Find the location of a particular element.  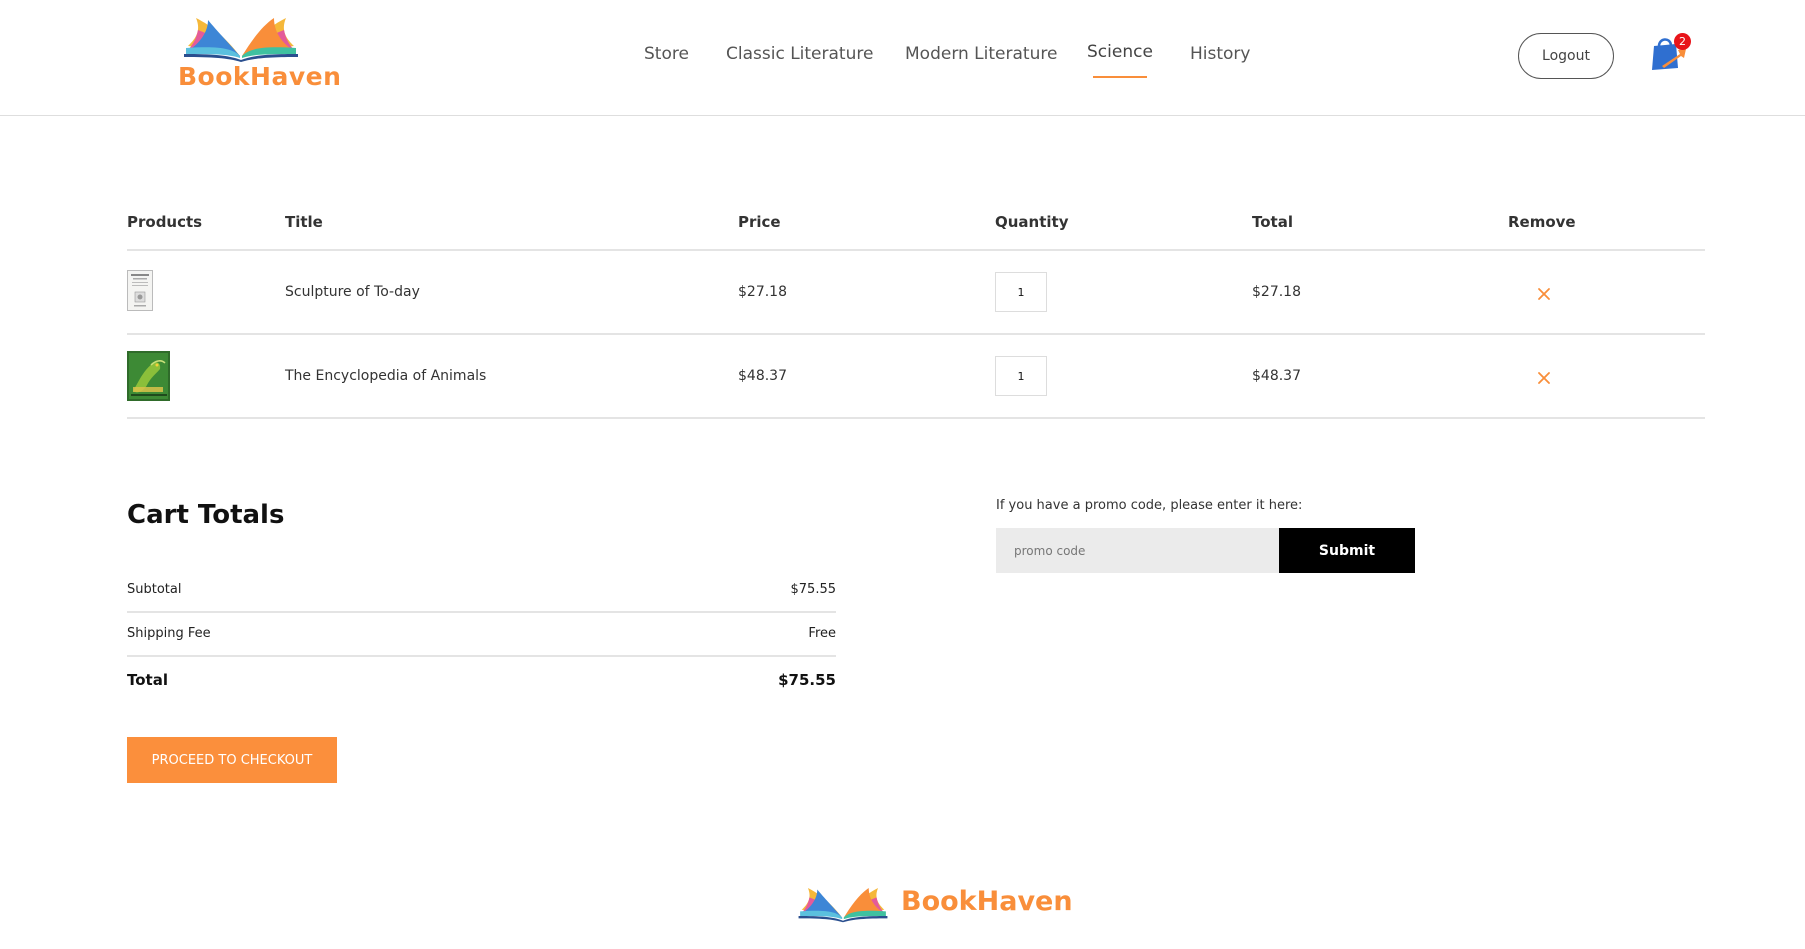

nav-item-science: Science is located at coordinates (1120, 60).